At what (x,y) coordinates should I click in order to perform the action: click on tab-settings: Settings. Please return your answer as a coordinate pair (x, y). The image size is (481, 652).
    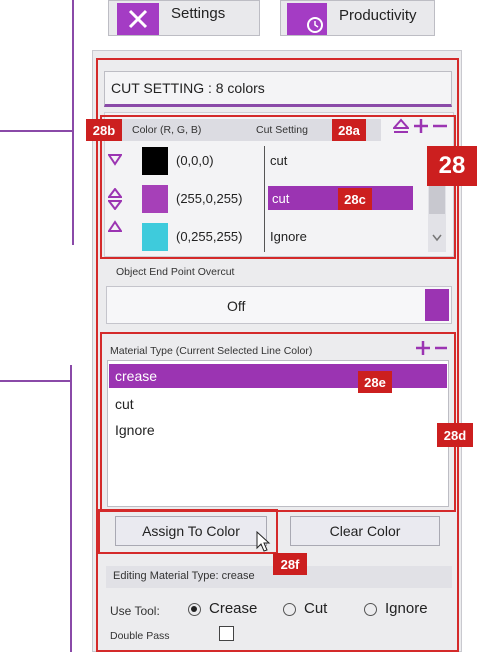
    Looking at the image, I should click on (184, 18).